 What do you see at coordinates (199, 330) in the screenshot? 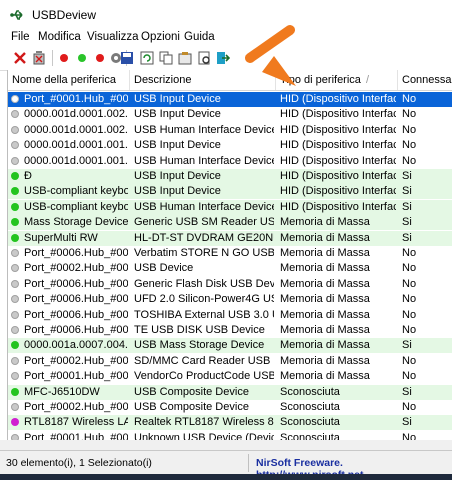
I see `cell-description: TE USB DISK USB Device` at bounding box center [199, 330].